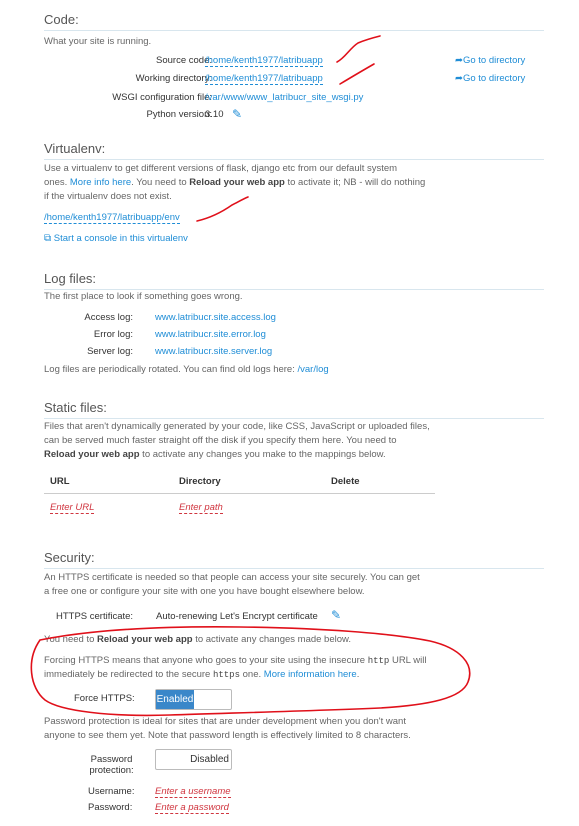  What do you see at coordinates (110, 351) in the screenshot?
I see `server-log-label: Server log:` at bounding box center [110, 351].